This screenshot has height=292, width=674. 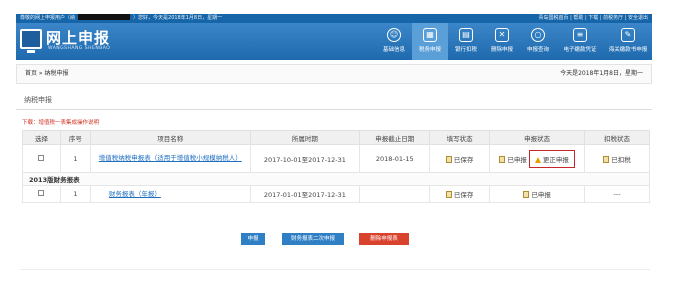 What do you see at coordinates (617, 194) in the screenshot?
I see `tax-status: ---` at bounding box center [617, 194].